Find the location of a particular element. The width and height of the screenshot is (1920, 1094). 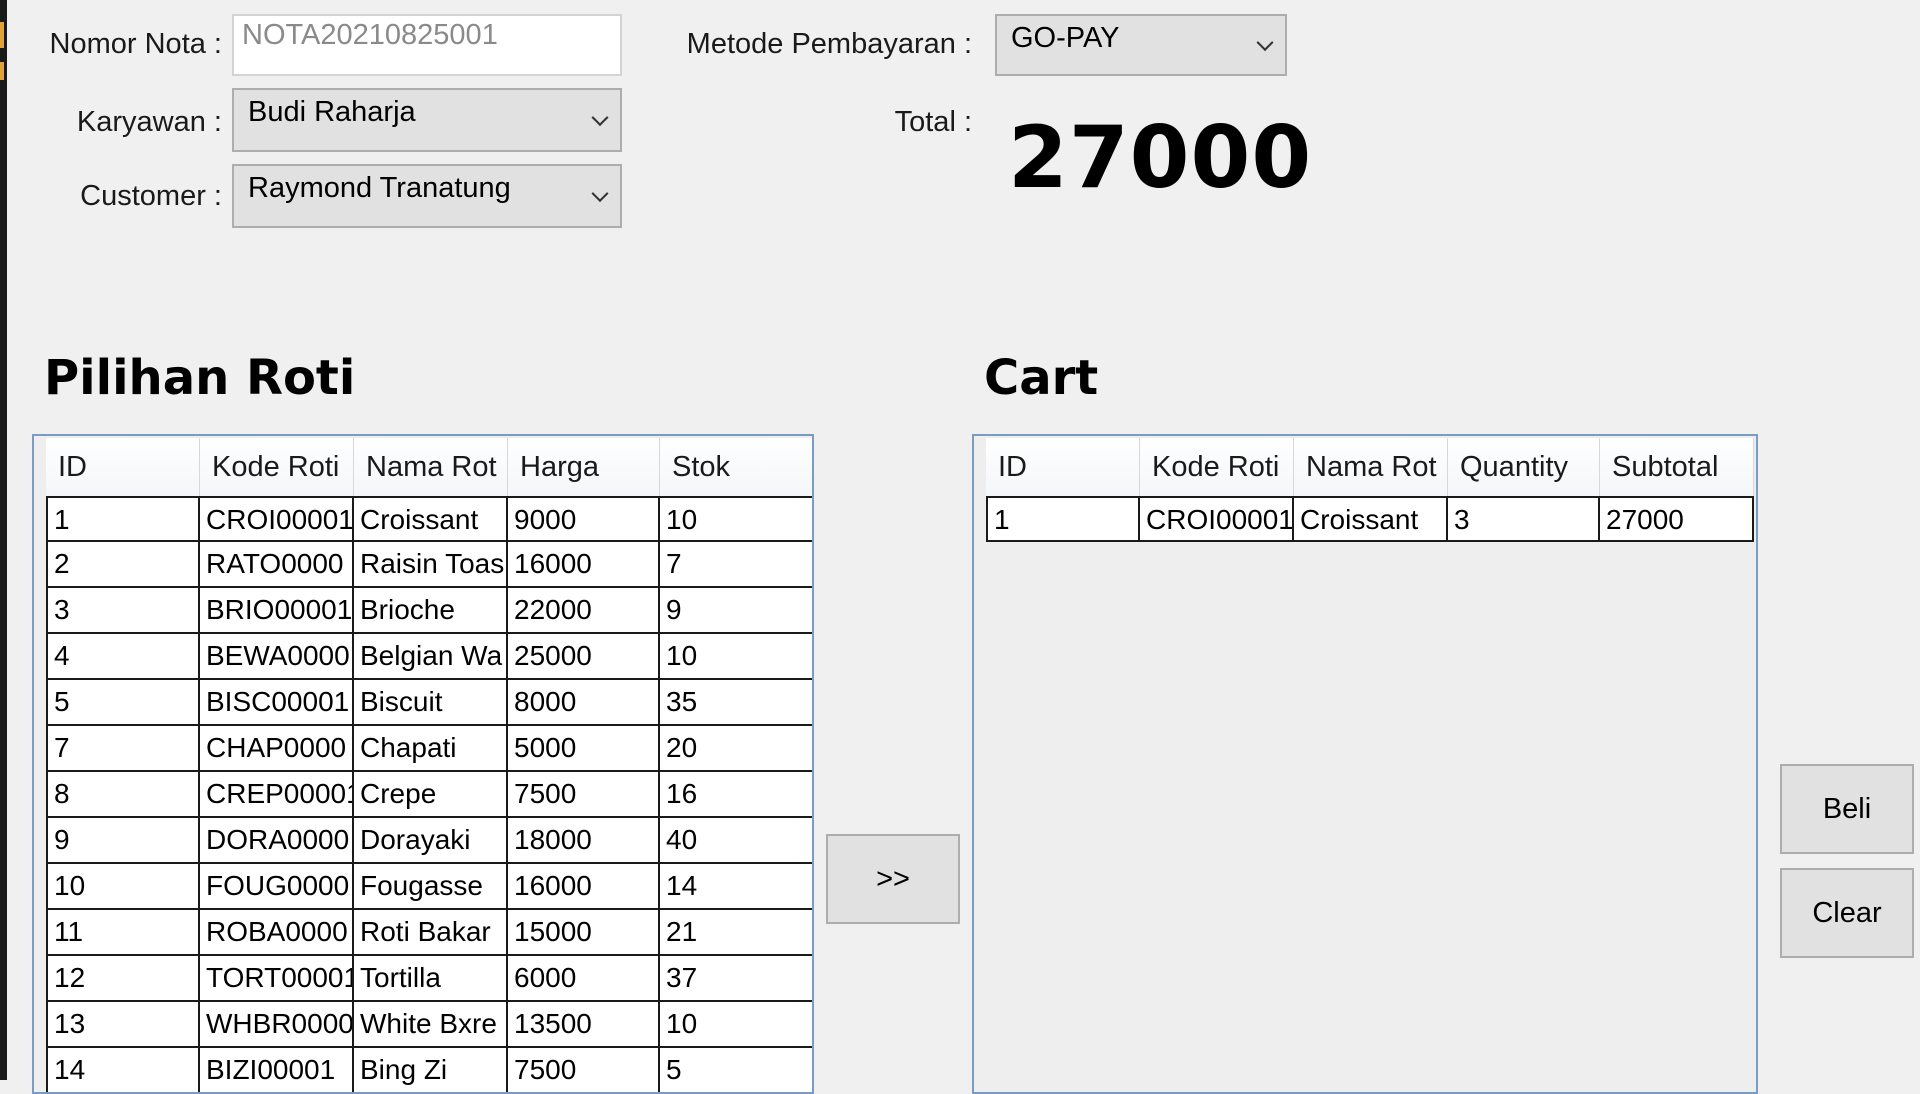

table-row: 9 DORA0000 Dorayaki 18000 40 is located at coordinates (429, 841).